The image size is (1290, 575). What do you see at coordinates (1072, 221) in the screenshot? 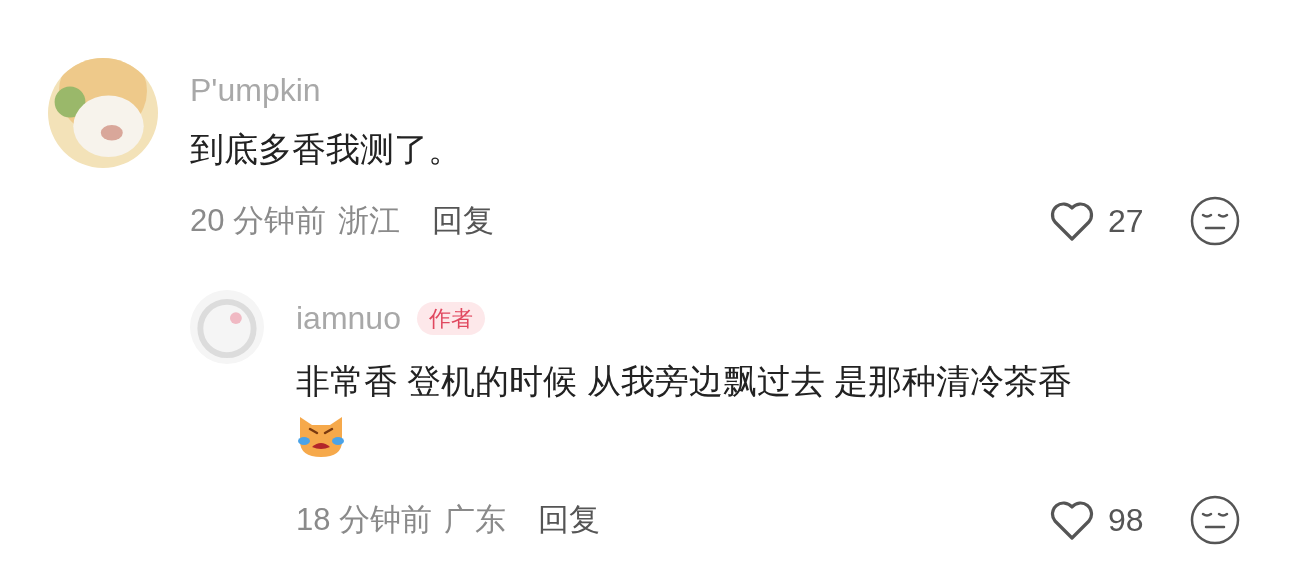
I see `heart-icon` at bounding box center [1072, 221].